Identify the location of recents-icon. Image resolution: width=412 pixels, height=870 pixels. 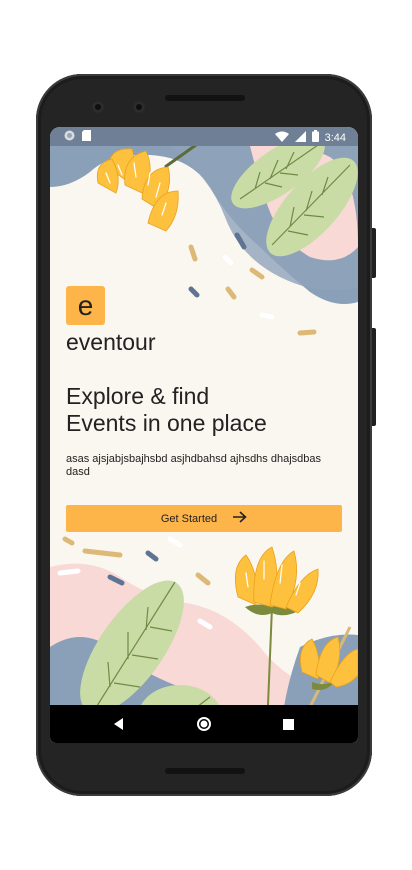
(288, 724).